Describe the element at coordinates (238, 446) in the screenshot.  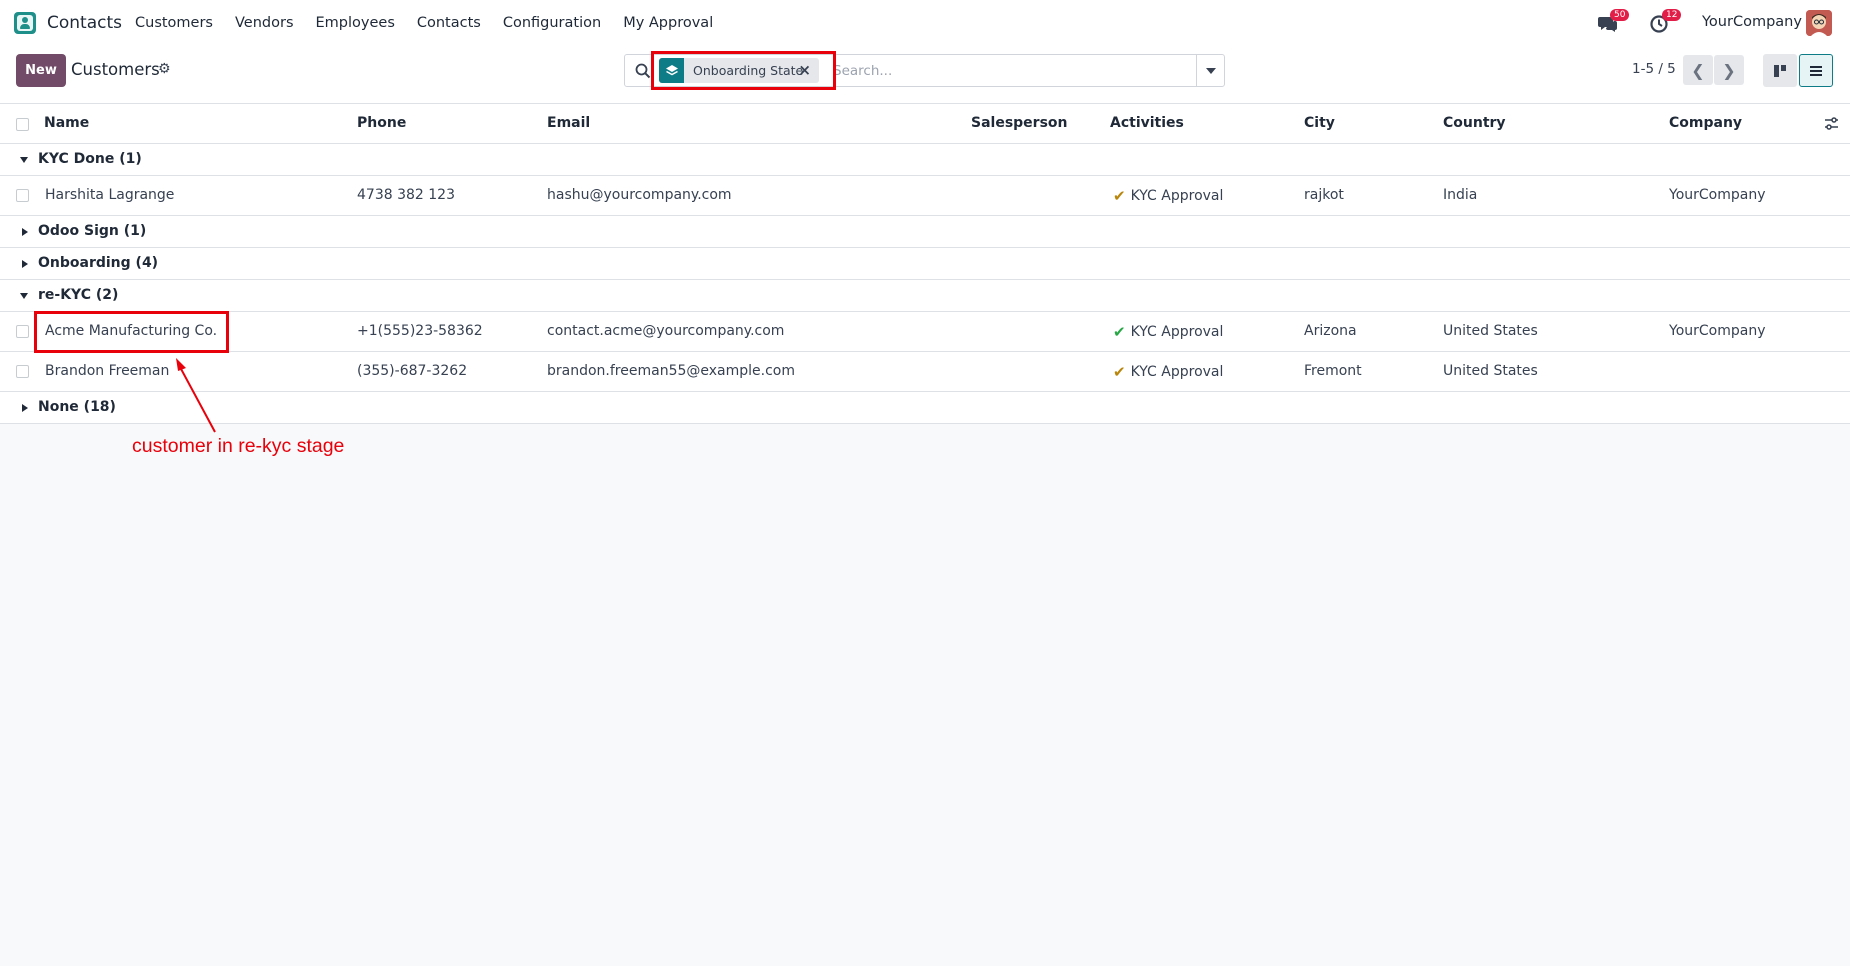
I see `annotation-label: customer in re-kyc stage` at that location.